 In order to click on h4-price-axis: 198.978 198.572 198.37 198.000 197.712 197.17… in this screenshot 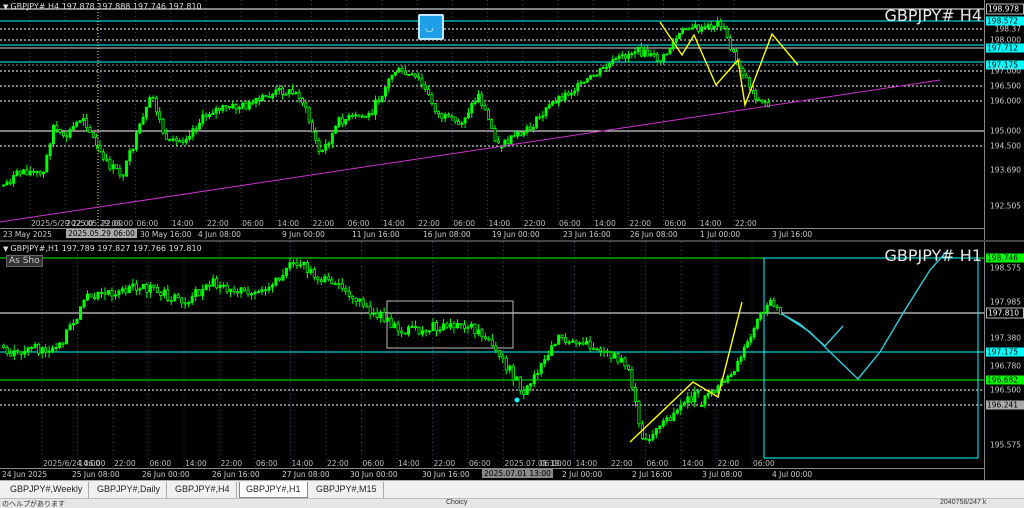, I will do `click(1004, 120)`.